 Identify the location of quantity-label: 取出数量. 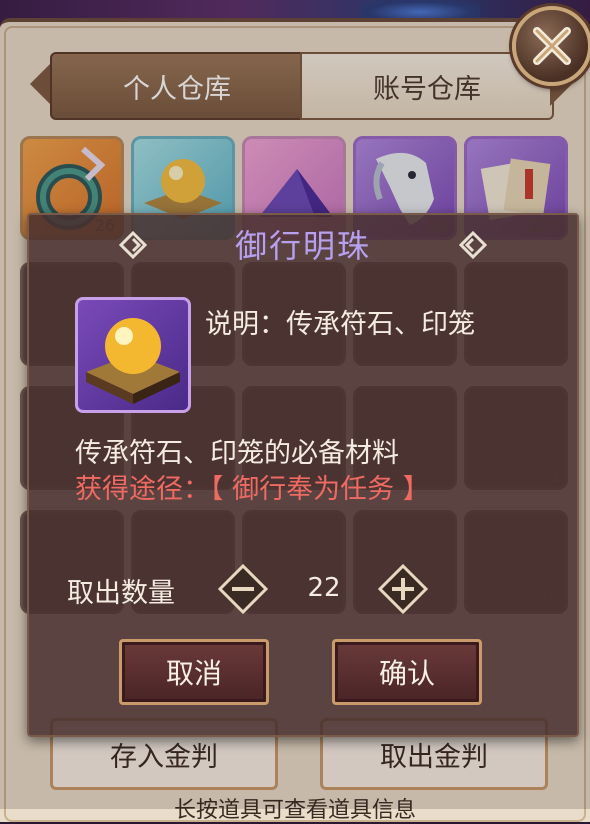
(121, 593).